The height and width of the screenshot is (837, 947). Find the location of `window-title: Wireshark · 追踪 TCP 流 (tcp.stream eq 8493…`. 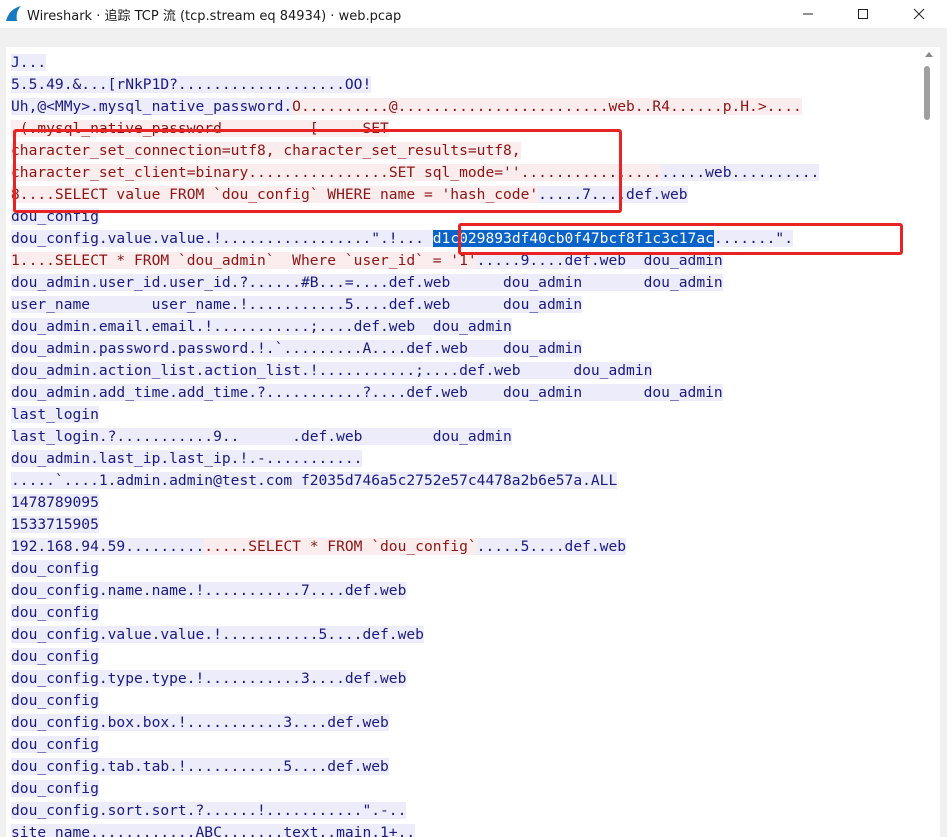

window-title: Wireshark · 追踪 TCP 流 (tcp.stream eq 8493… is located at coordinates (214, 16).